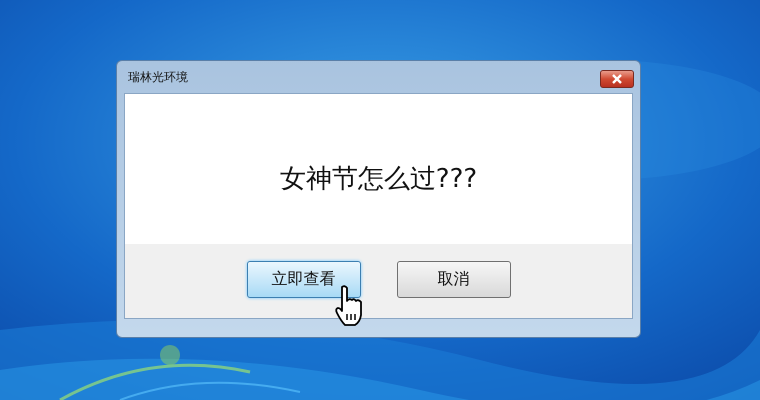  What do you see at coordinates (157, 77) in the screenshot?
I see `window-title: 瑞林光环境` at bounding box center [157, 77].